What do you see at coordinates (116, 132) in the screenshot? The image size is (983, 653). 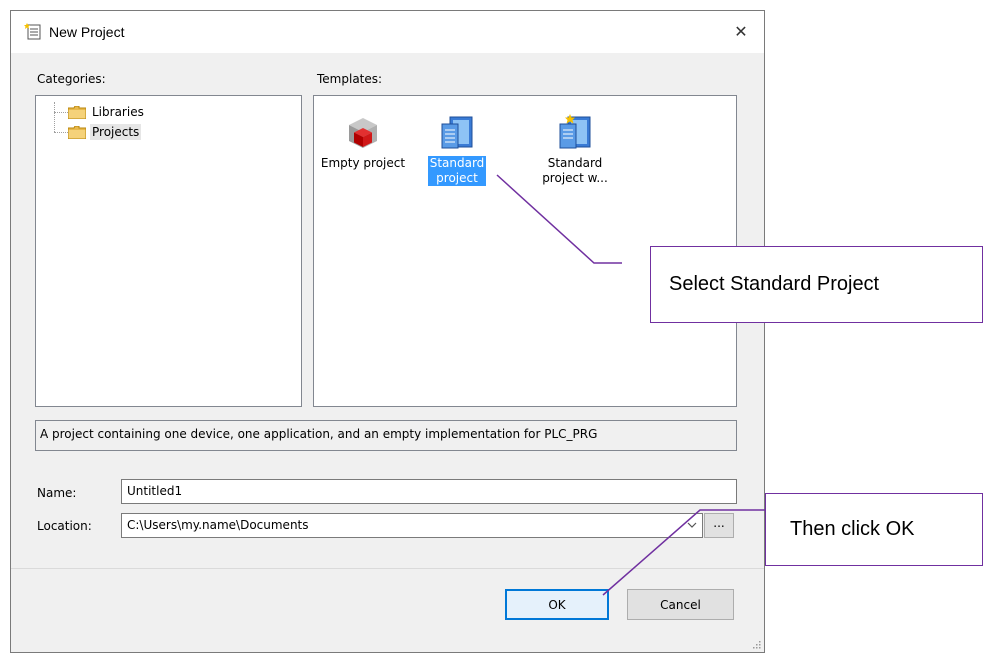 I see `tree-item-label: Projects` at bounding box center [116, 132].